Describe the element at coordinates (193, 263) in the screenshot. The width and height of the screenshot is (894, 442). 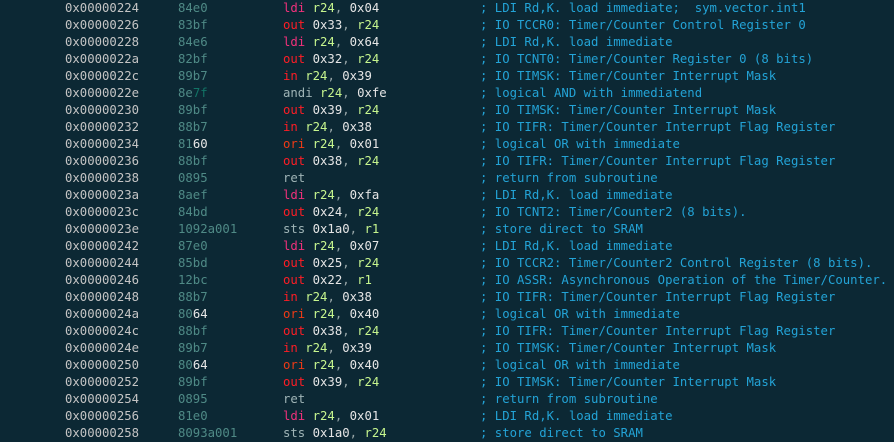
I see `opcode-bytes: 85bd` at that location.